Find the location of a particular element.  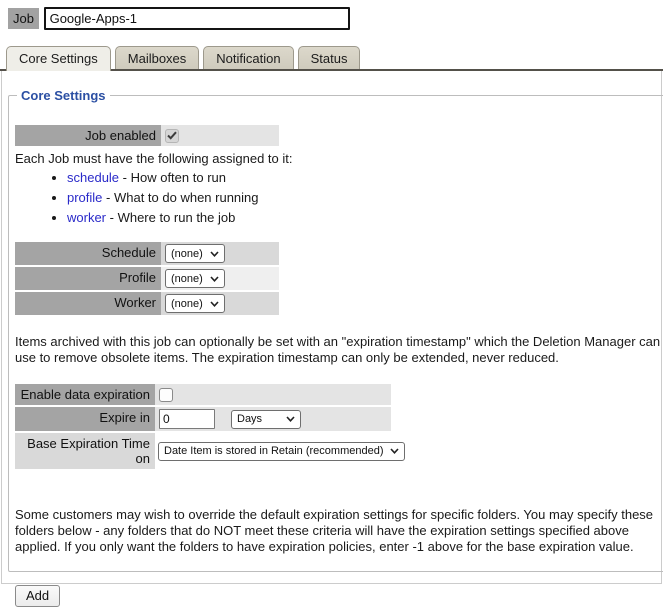

job-enabled-row: Job enabled is located at coordinates (339, 135).